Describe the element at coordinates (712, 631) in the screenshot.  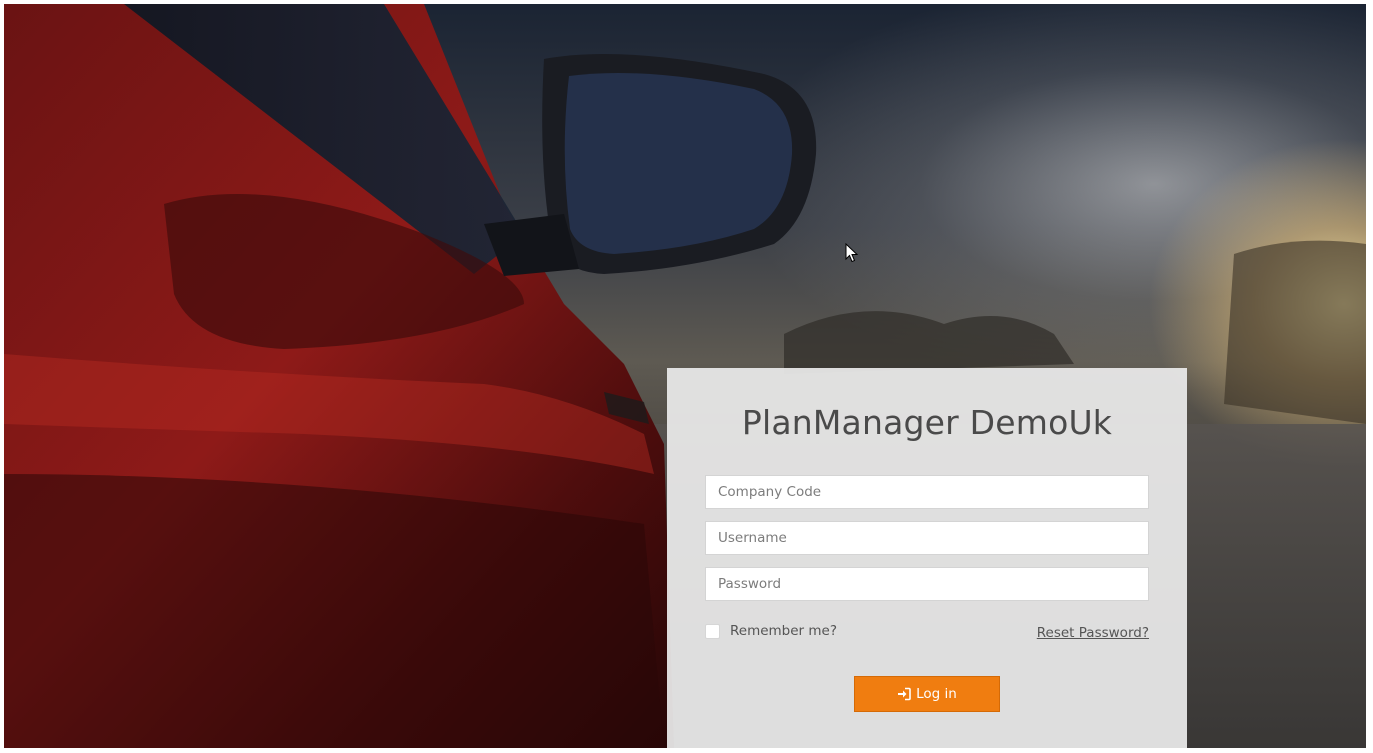
I see `remember-me-checkbox` at that location.